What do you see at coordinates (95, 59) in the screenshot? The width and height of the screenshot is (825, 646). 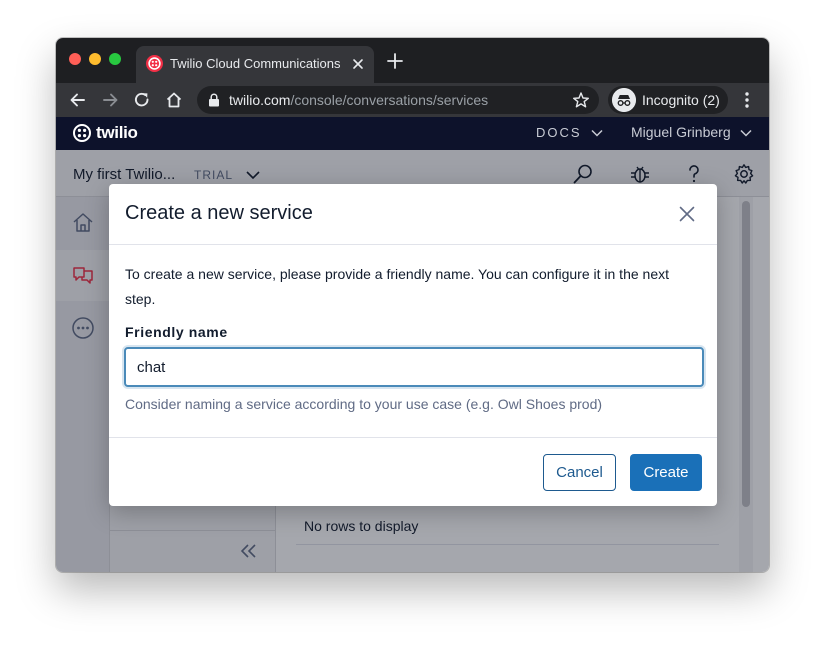 I see `minimize-window-button` at bounding box center [95, 59].